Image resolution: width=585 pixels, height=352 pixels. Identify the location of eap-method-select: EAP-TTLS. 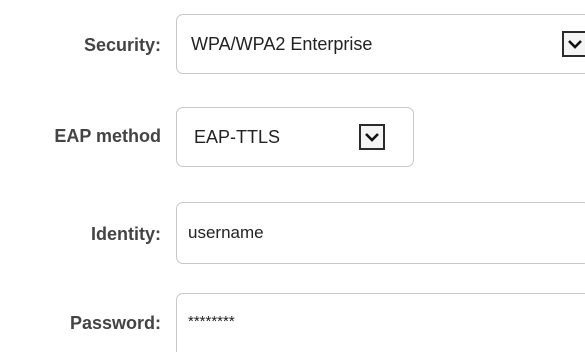
(295, 137).